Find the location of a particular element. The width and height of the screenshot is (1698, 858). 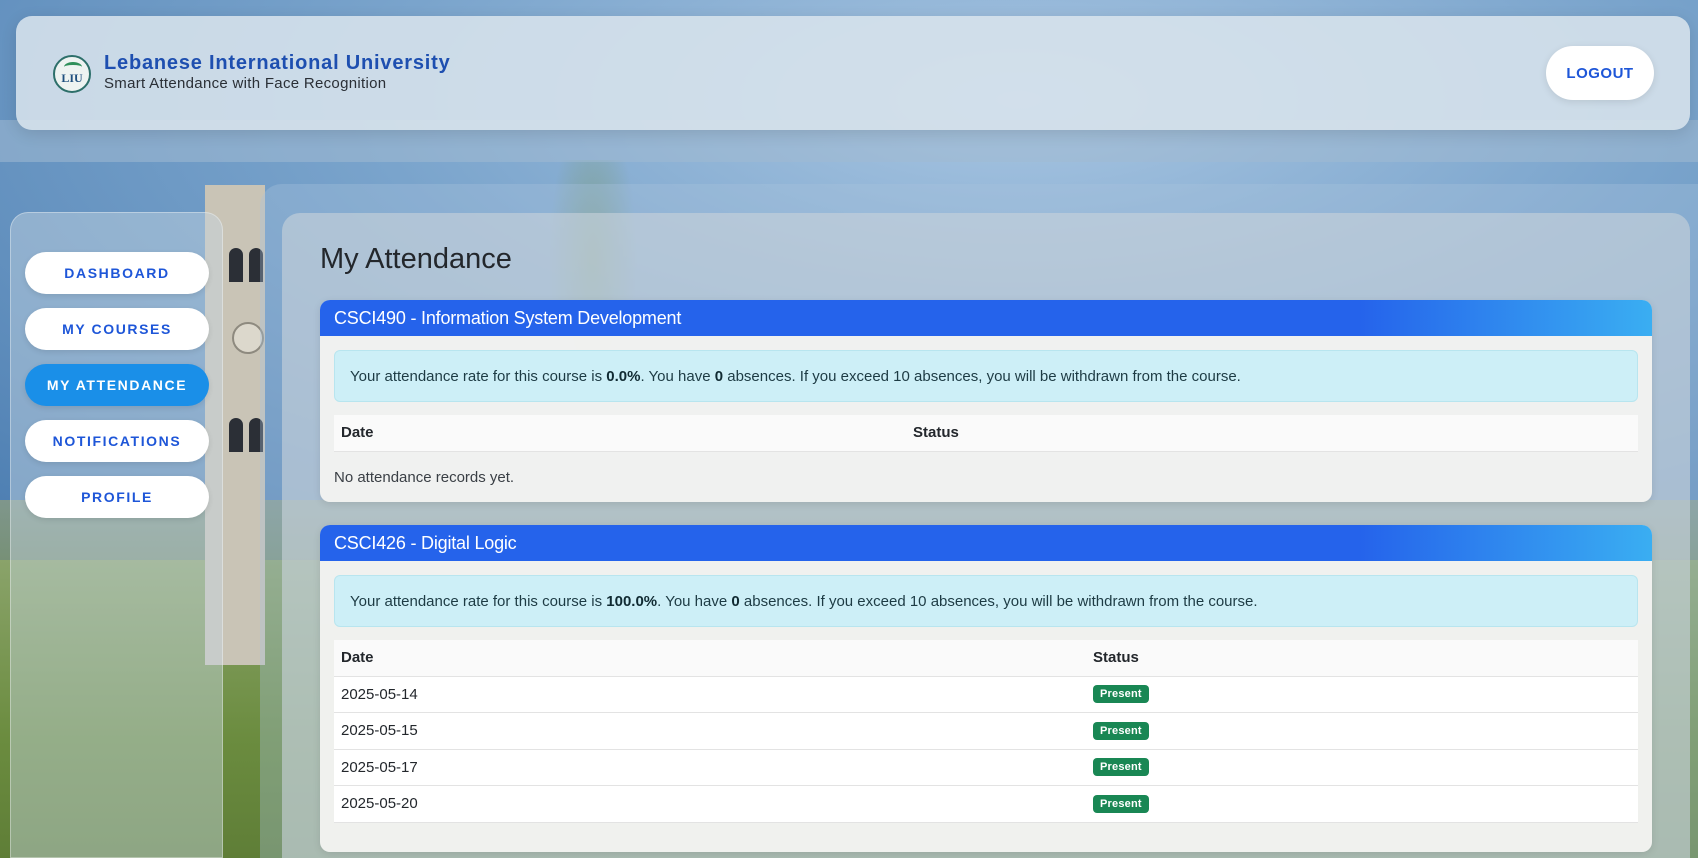

record-date: 2025-05-15 is located at coordinates (379, 731).